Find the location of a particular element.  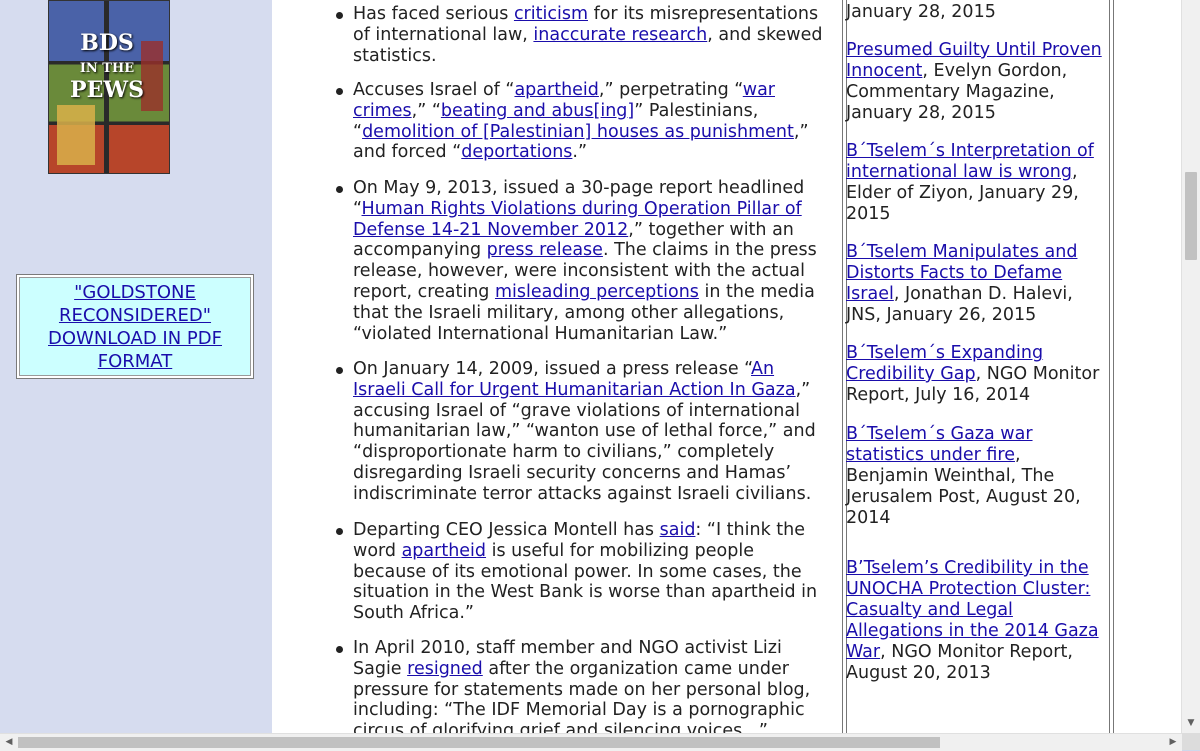

inline-link: deportations is located at coordinates (516, 152).